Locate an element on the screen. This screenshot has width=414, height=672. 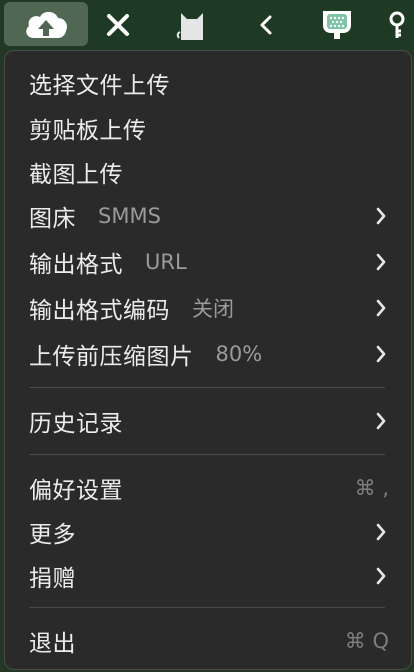
menu-item-value: 关闭 is located at coordinates (213, 309).